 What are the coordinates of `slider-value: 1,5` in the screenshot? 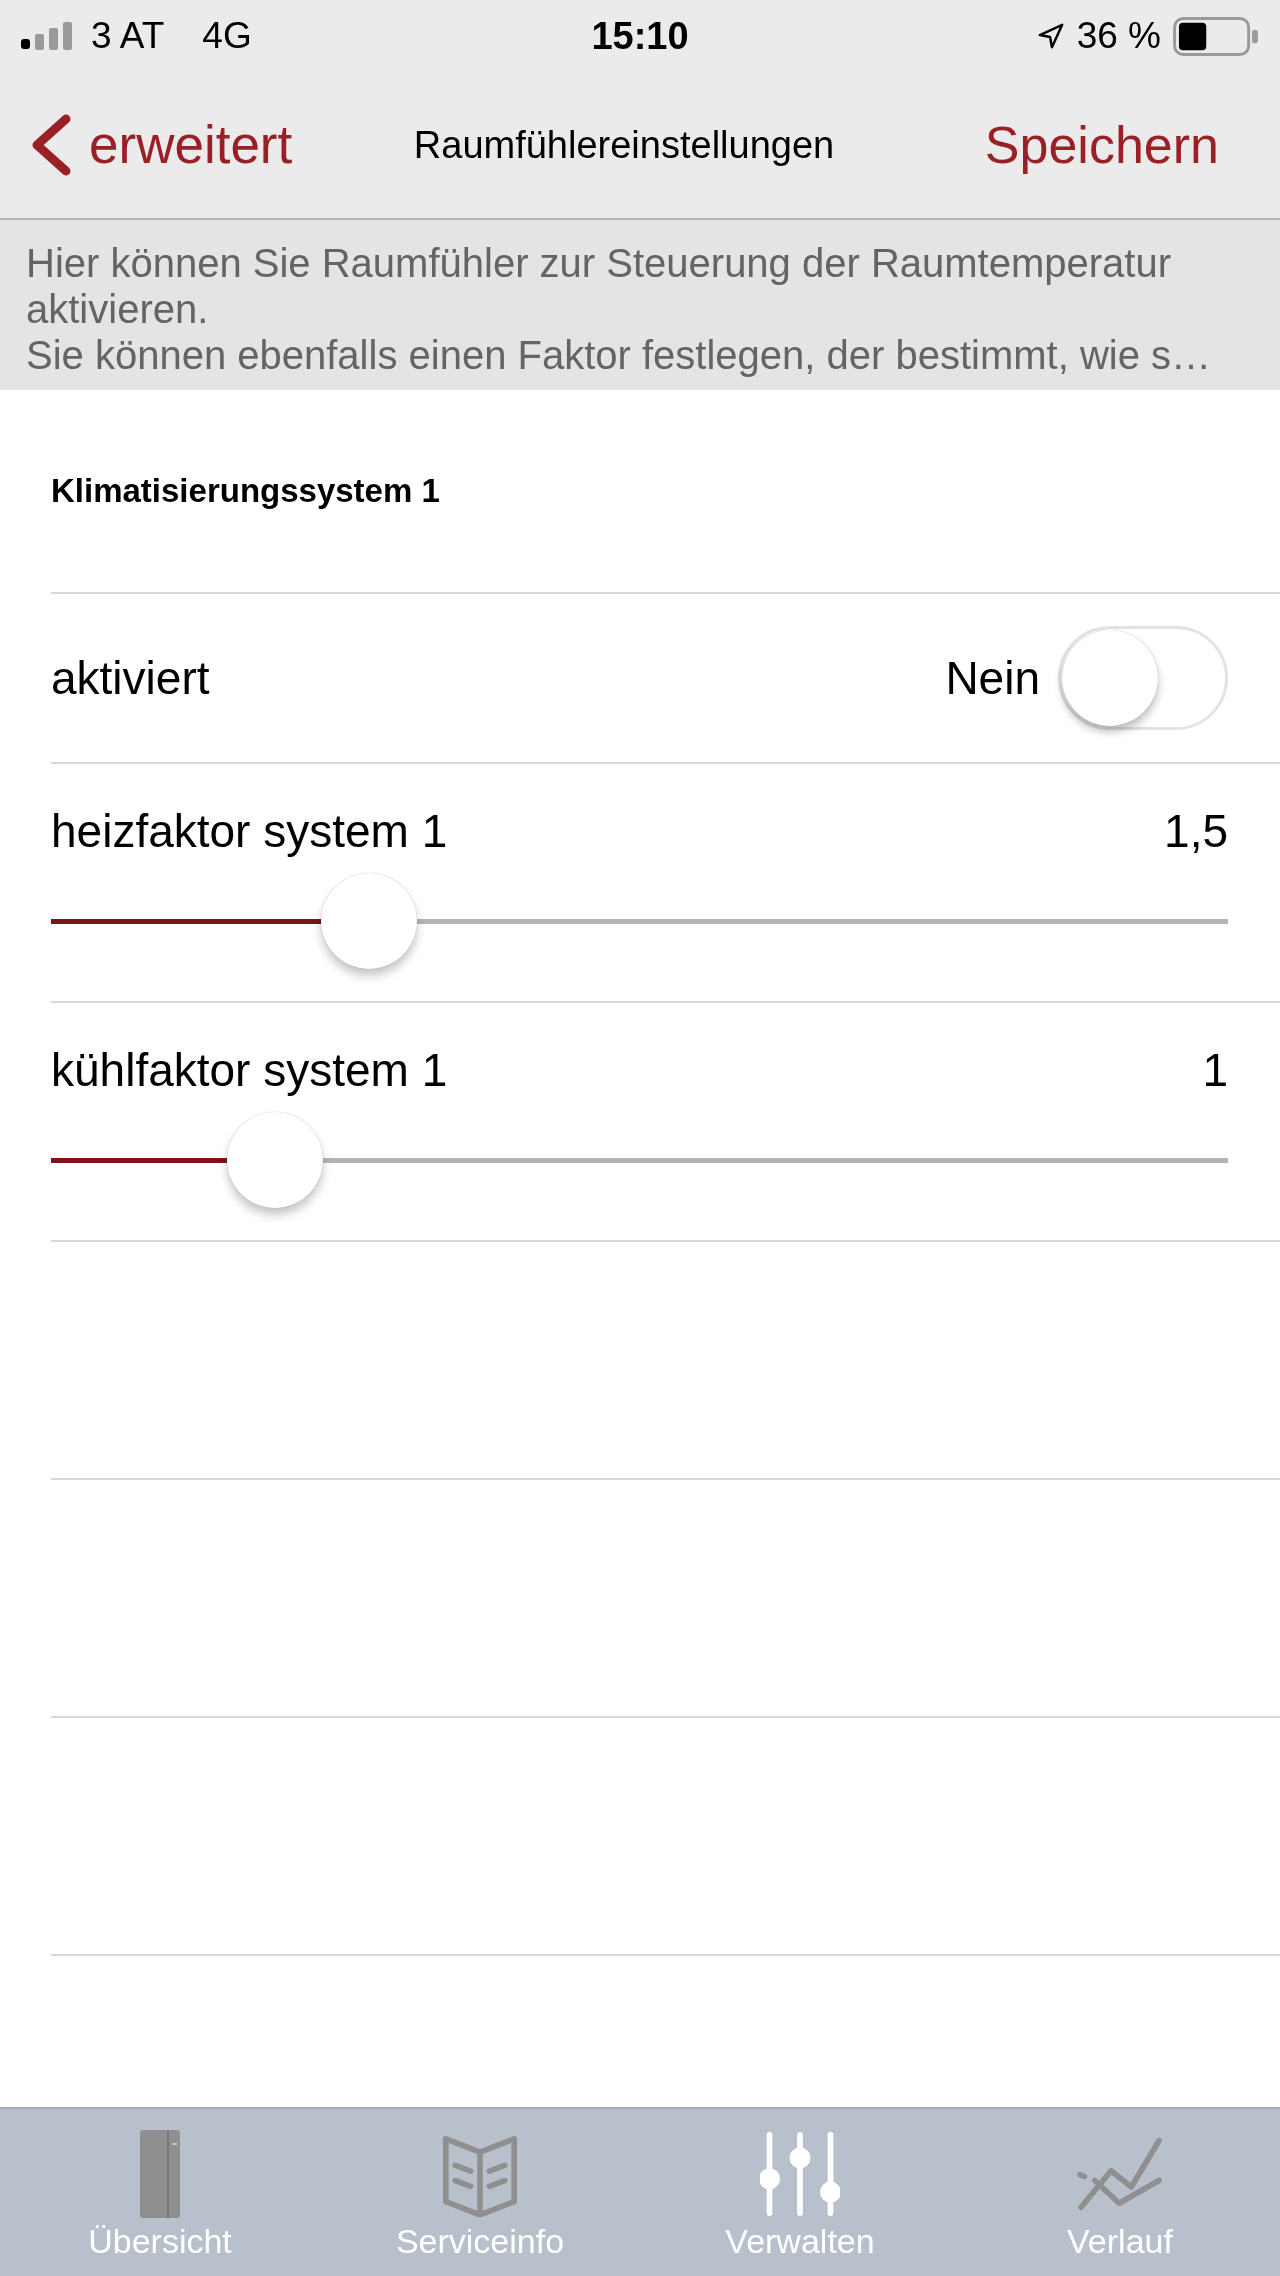 It's located at (1196, 831).